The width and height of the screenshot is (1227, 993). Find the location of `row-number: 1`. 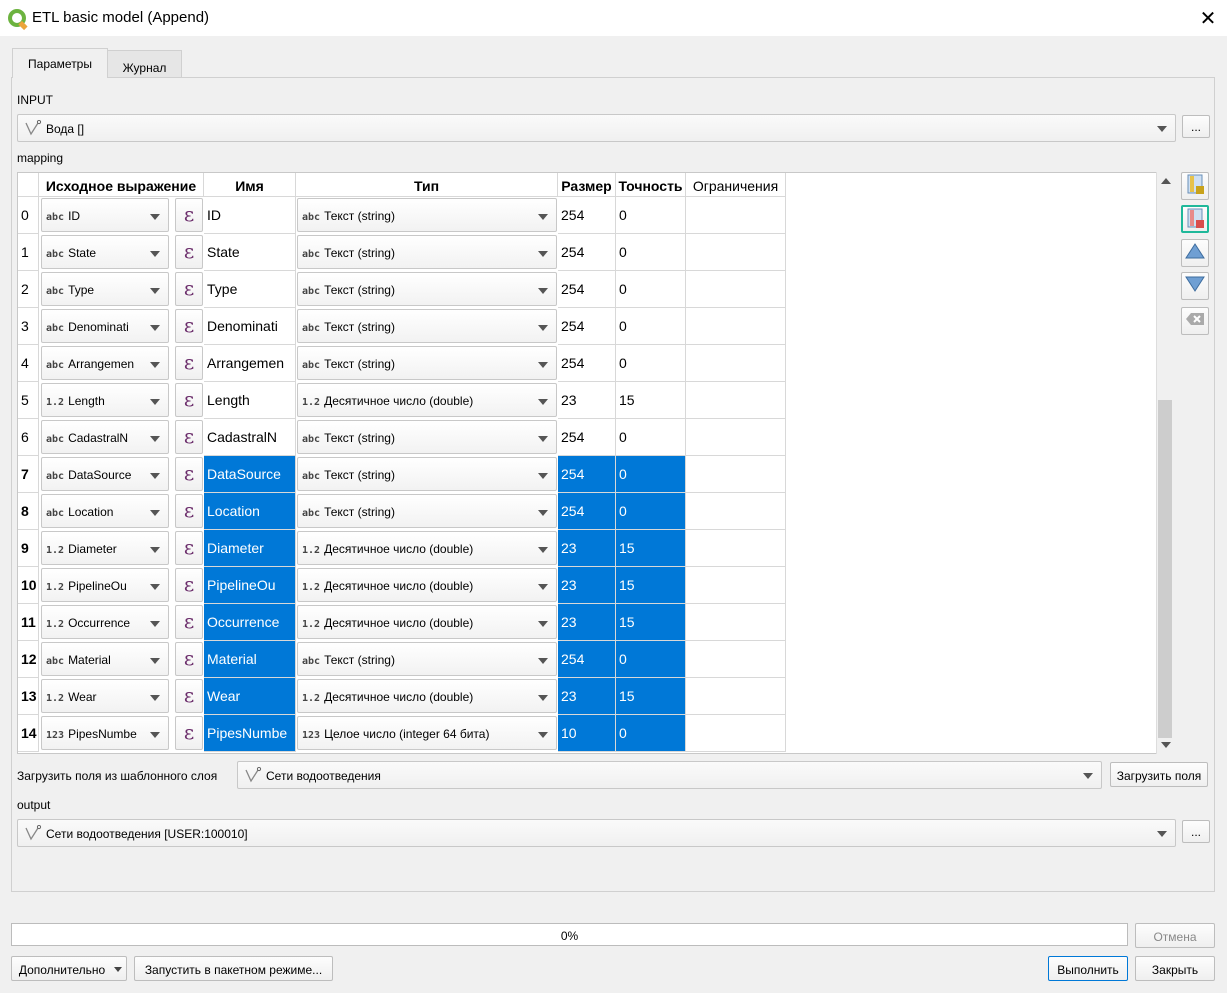

row-number: 1 is located at coordinates (28, 252).